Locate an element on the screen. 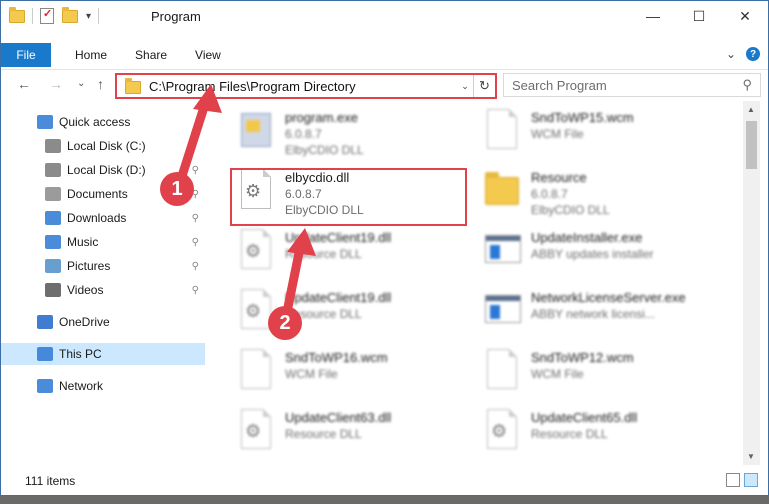 The image size is (769, 504). address-path: C:\Program Files\Program Directory is located at coordinates (303, 86).